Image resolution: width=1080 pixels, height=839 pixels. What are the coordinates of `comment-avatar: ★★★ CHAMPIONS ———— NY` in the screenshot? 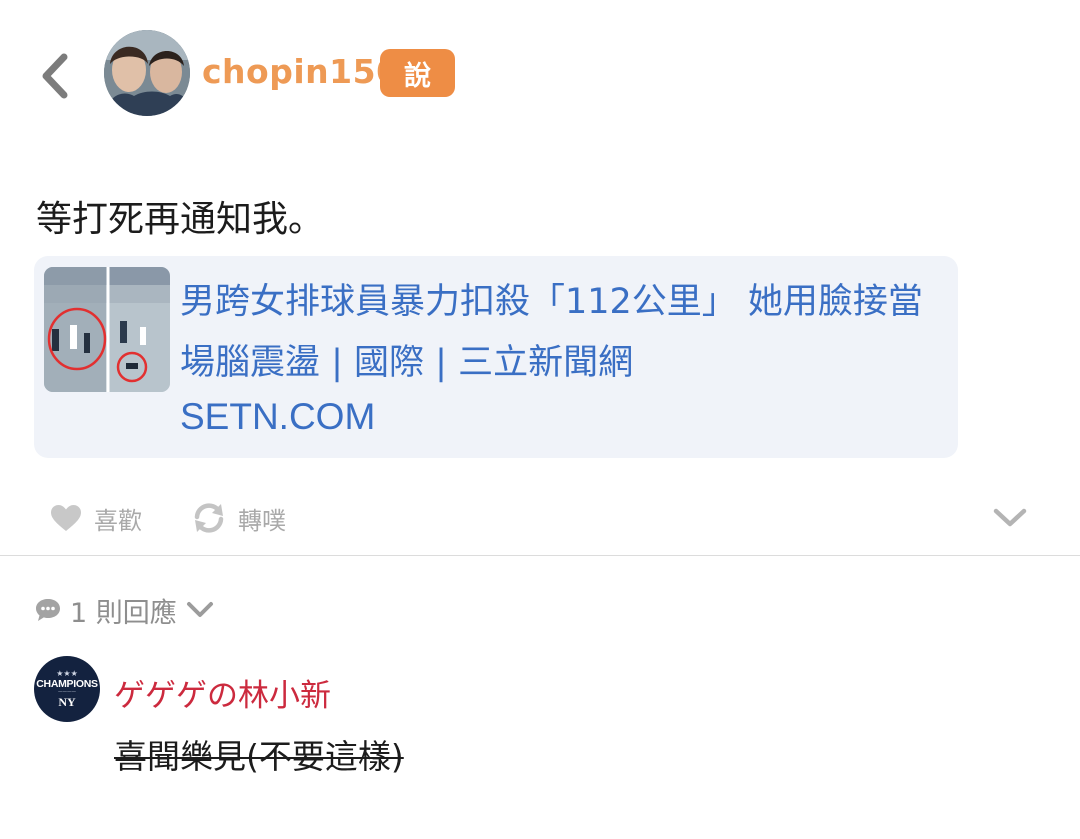 It's located at (67, 689).